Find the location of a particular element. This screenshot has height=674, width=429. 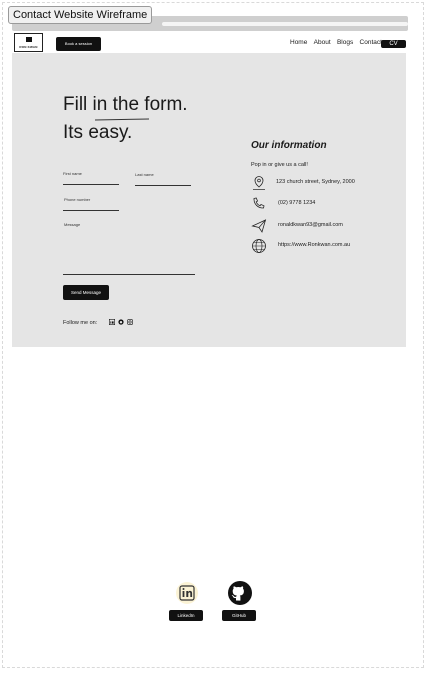

nav-link-home: Home is located at coordinates (298, 42).